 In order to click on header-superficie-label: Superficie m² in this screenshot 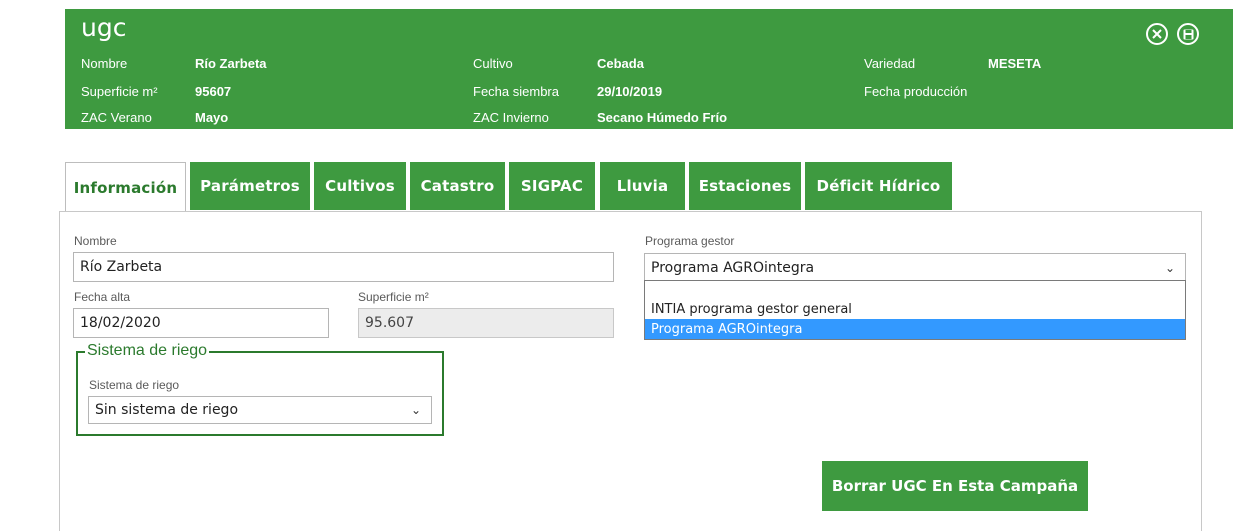, I will do `click(119, 91)`.